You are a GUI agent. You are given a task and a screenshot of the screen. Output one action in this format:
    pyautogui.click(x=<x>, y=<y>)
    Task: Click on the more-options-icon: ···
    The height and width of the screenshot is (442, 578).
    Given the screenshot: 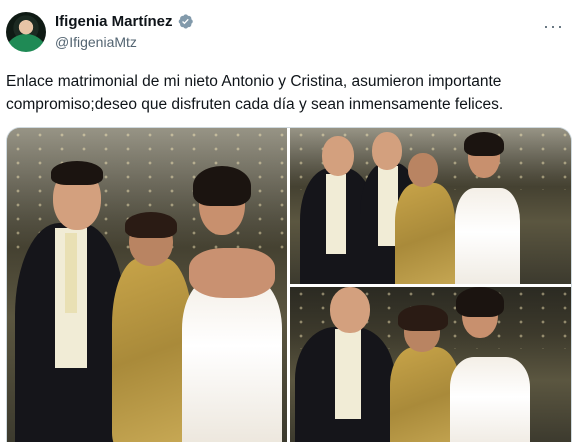 What is the action you would take?
    pyautogui.click(x=553, y=26)
    